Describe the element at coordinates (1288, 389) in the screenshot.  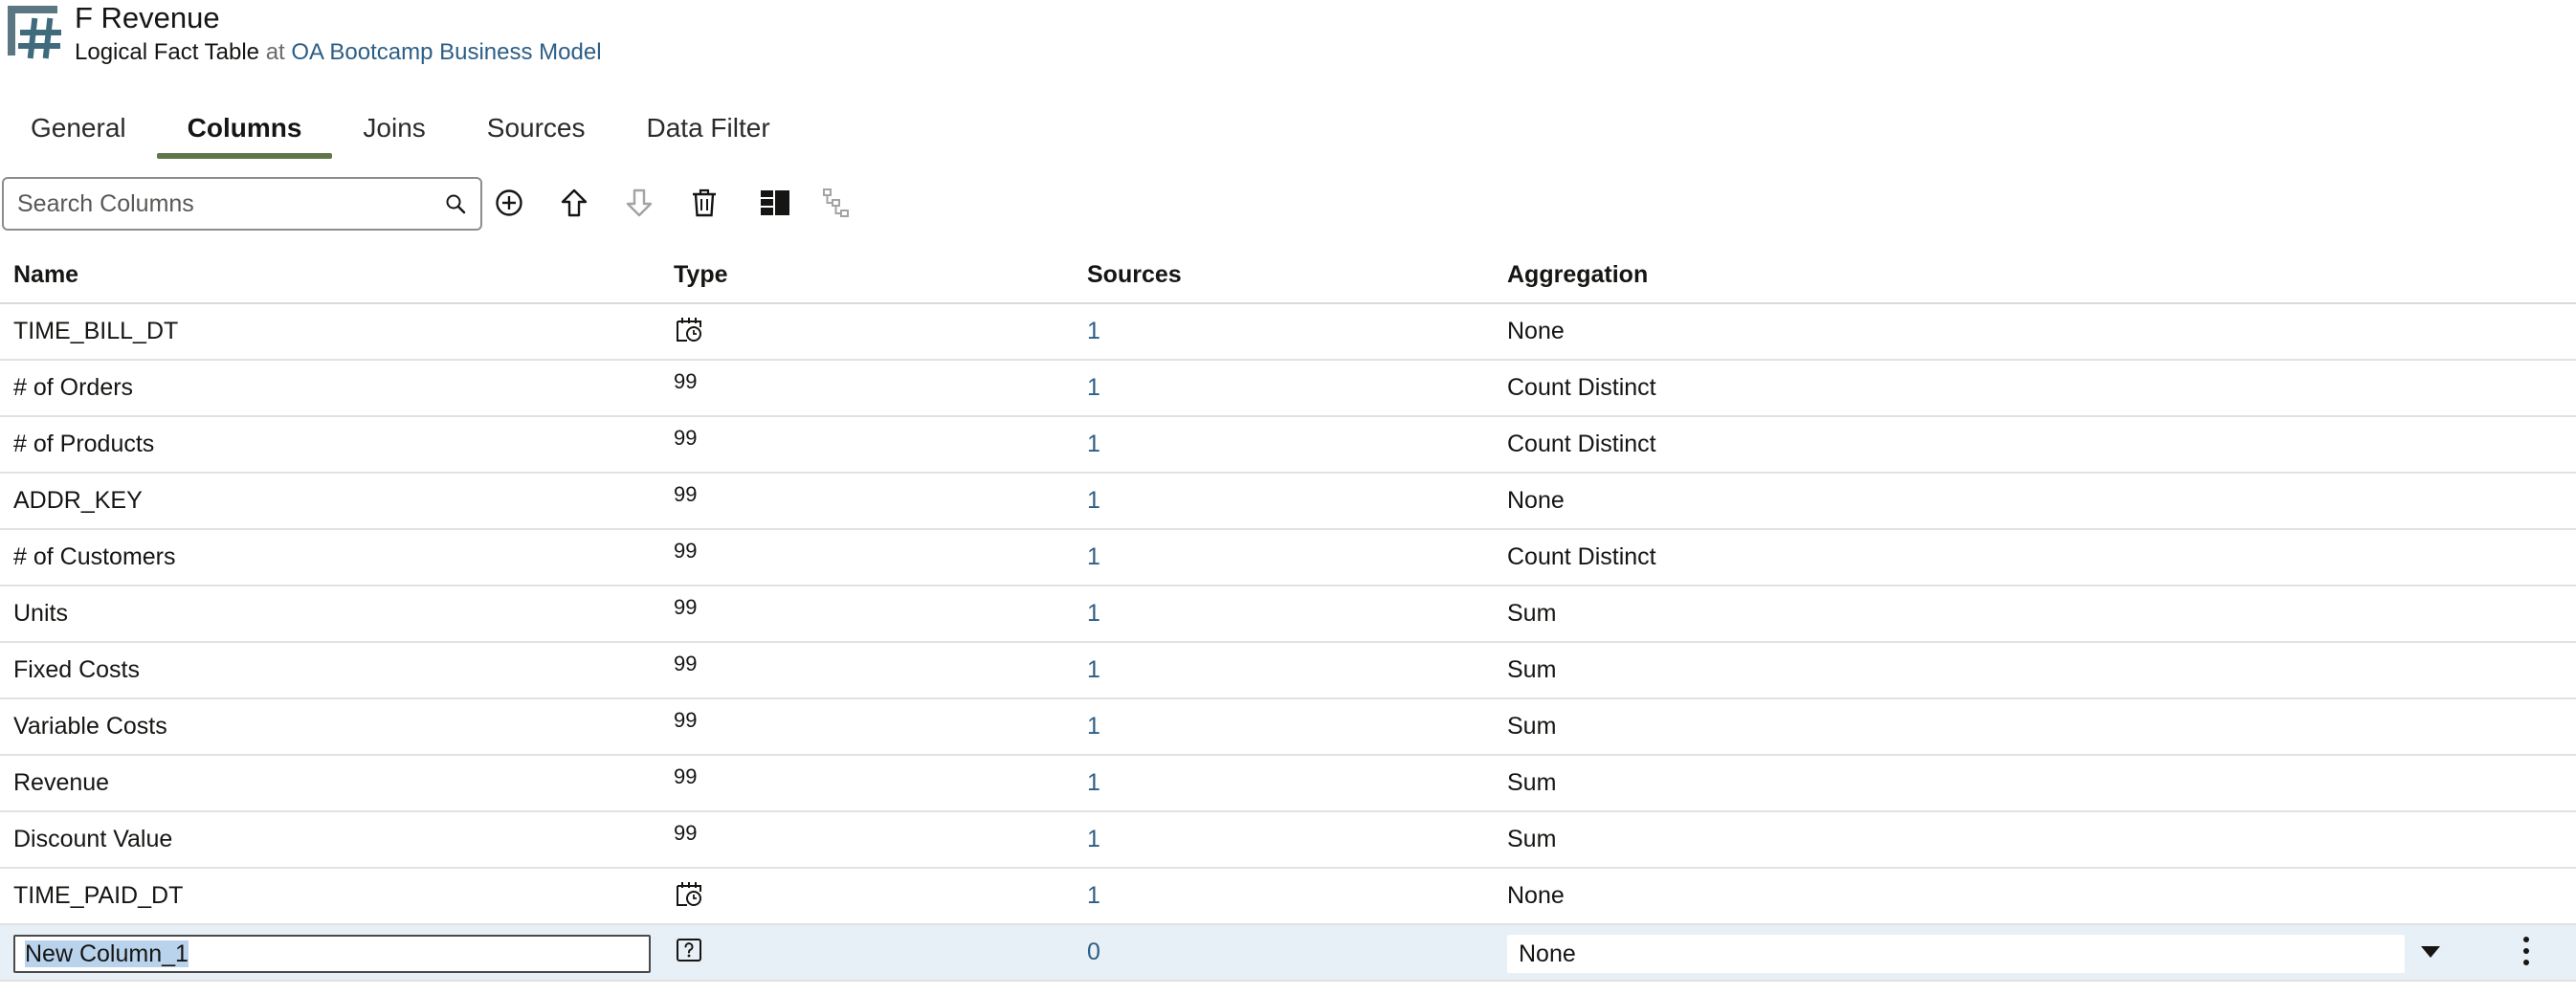
I see `table-row: # of Orders 99 1 Count Distinct` at that location.